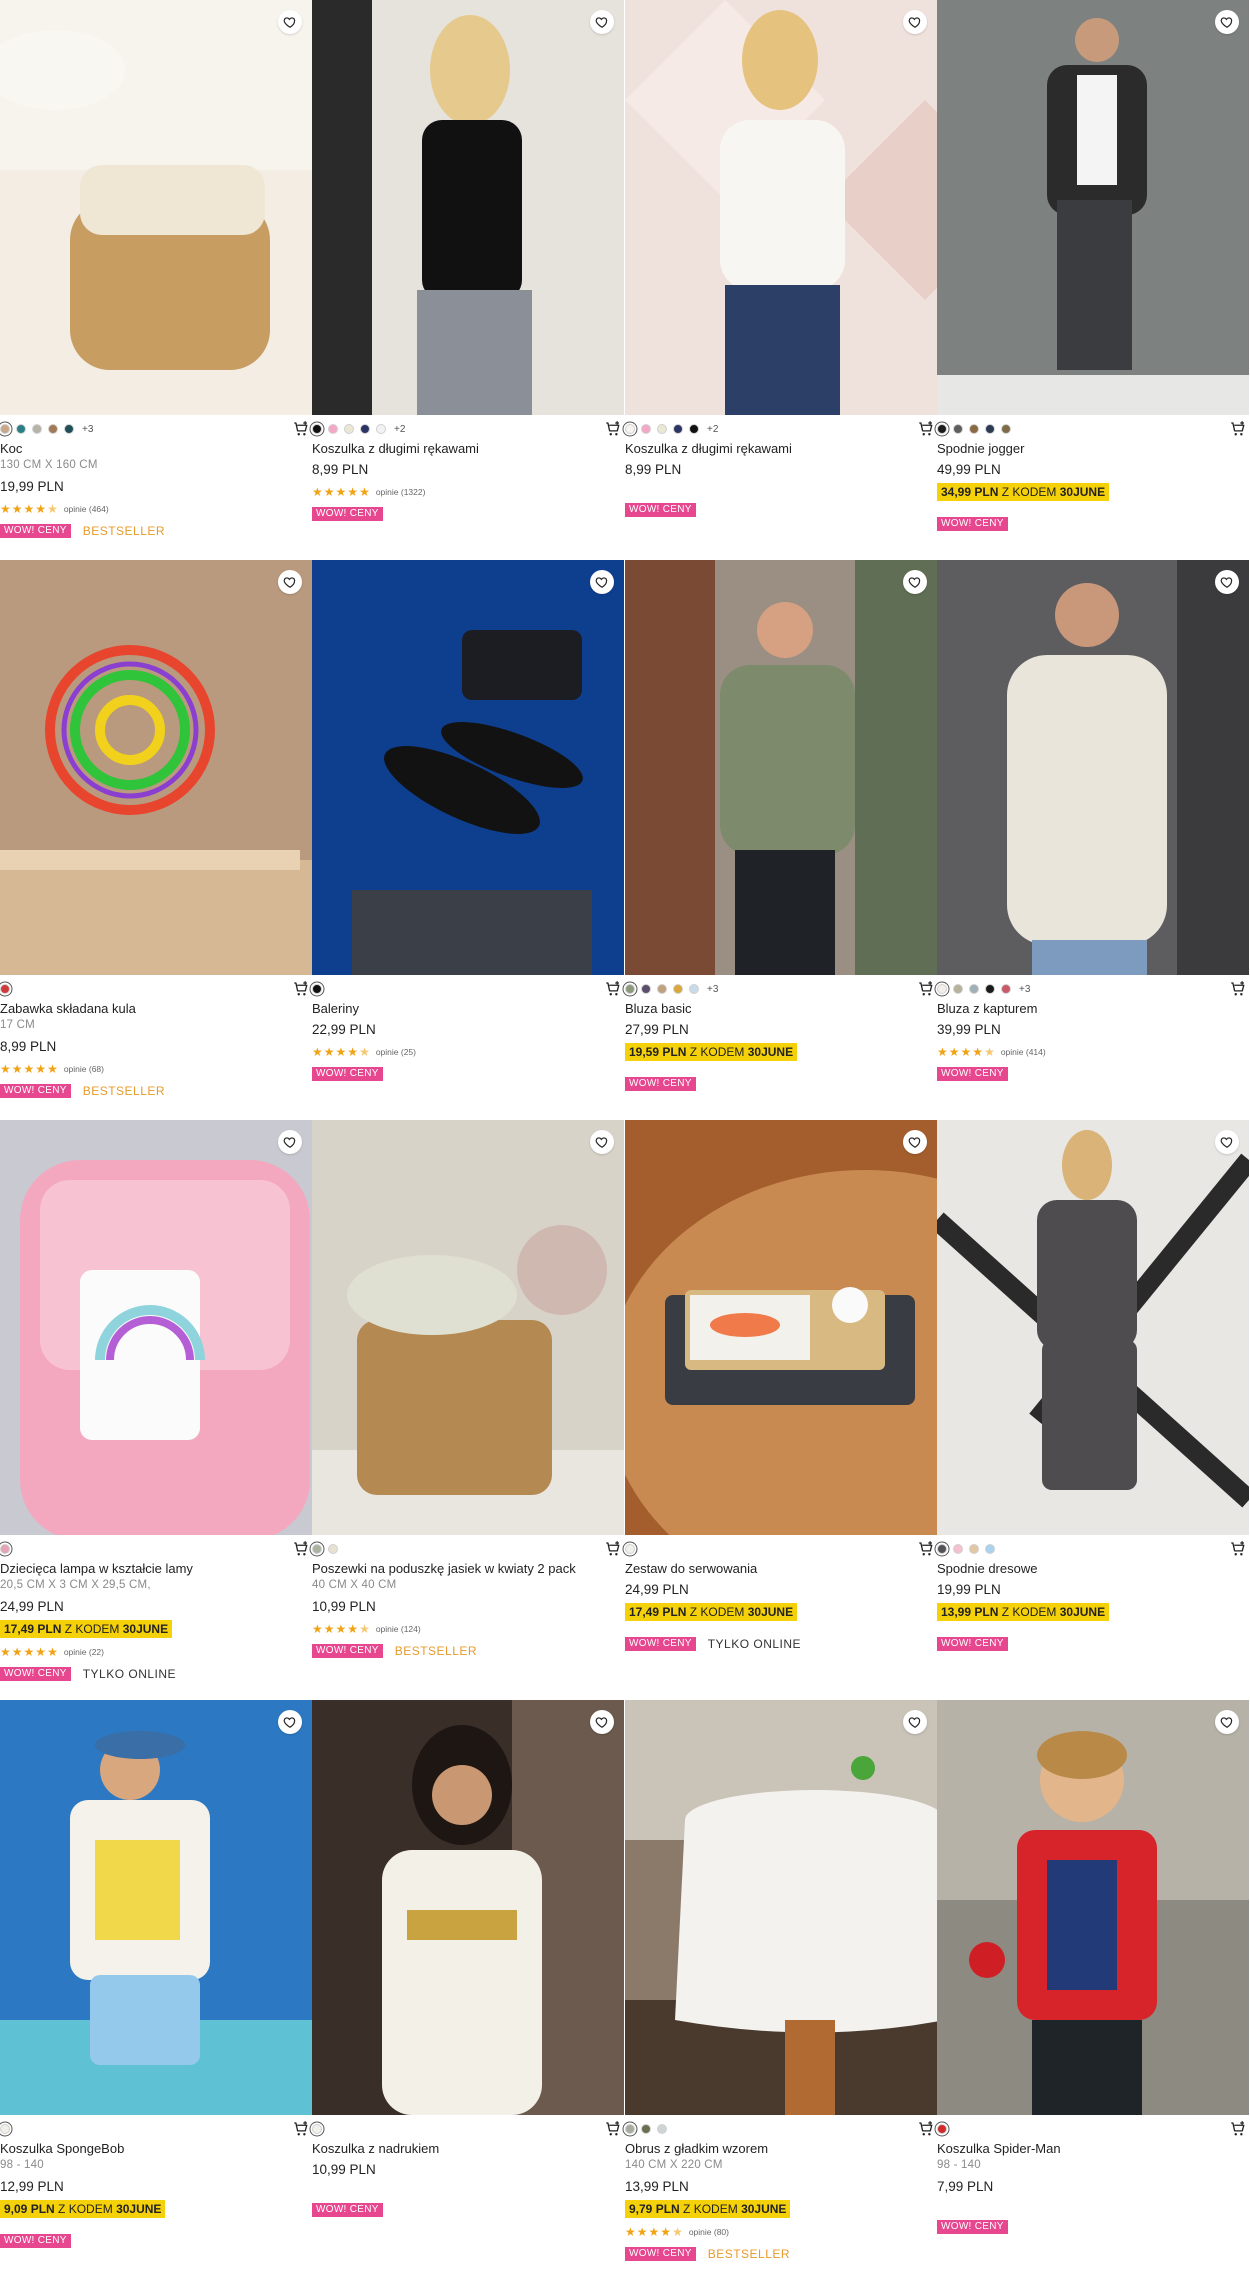 The image size is (1250, 2275). Describe the element at coordinates (1093, 2149) in the screenshot. I see `product-name: Koszulka Spider-Man` at that location.